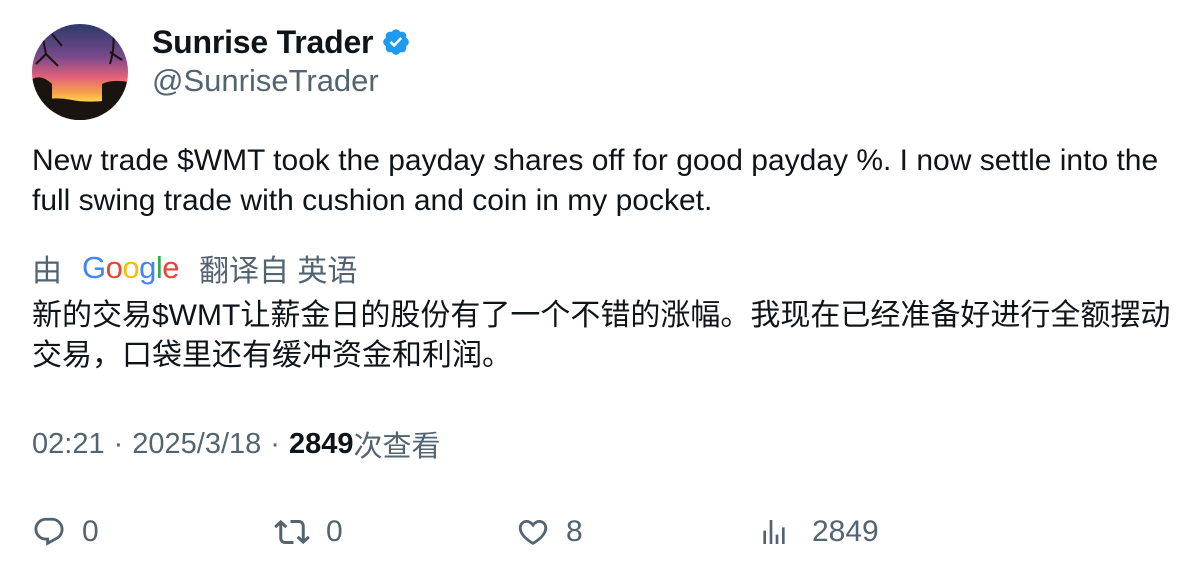  I want to click on translation-attribution: 由 Google 翻译自 英语, so click(194, 268).